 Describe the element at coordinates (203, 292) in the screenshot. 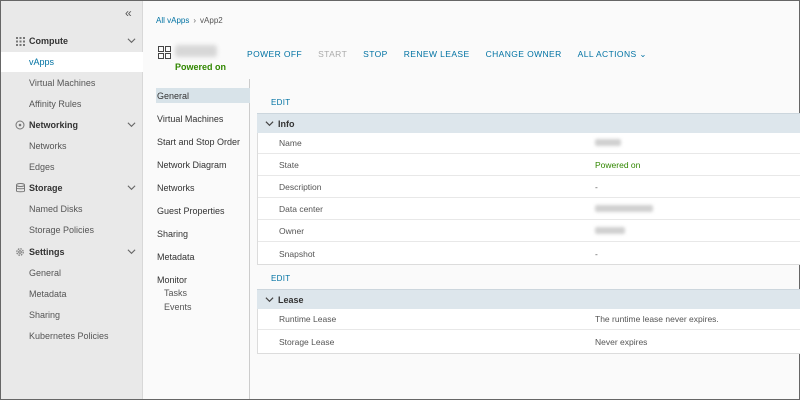

I see `tab-monitor-tasks: Tasks` at that location.